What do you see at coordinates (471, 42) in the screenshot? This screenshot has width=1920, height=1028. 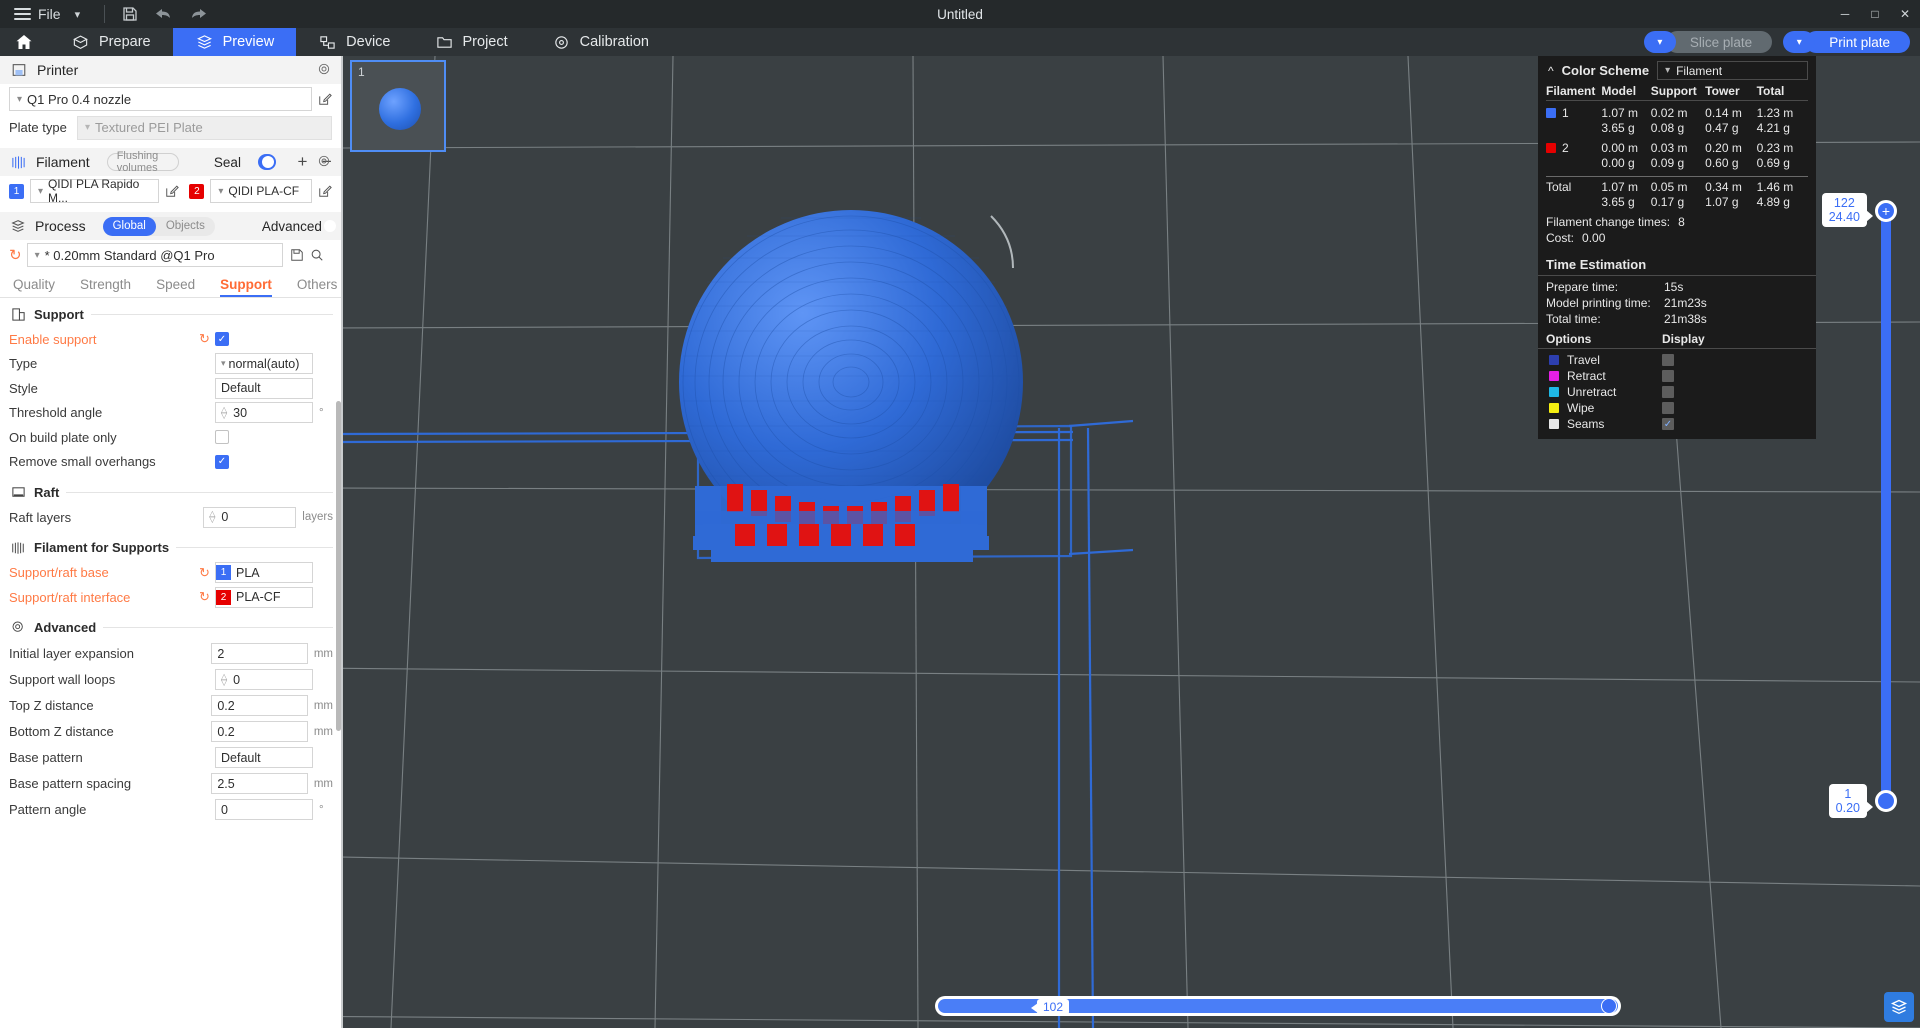 I see `tab-project: Project` at bounding box center [471, 42].